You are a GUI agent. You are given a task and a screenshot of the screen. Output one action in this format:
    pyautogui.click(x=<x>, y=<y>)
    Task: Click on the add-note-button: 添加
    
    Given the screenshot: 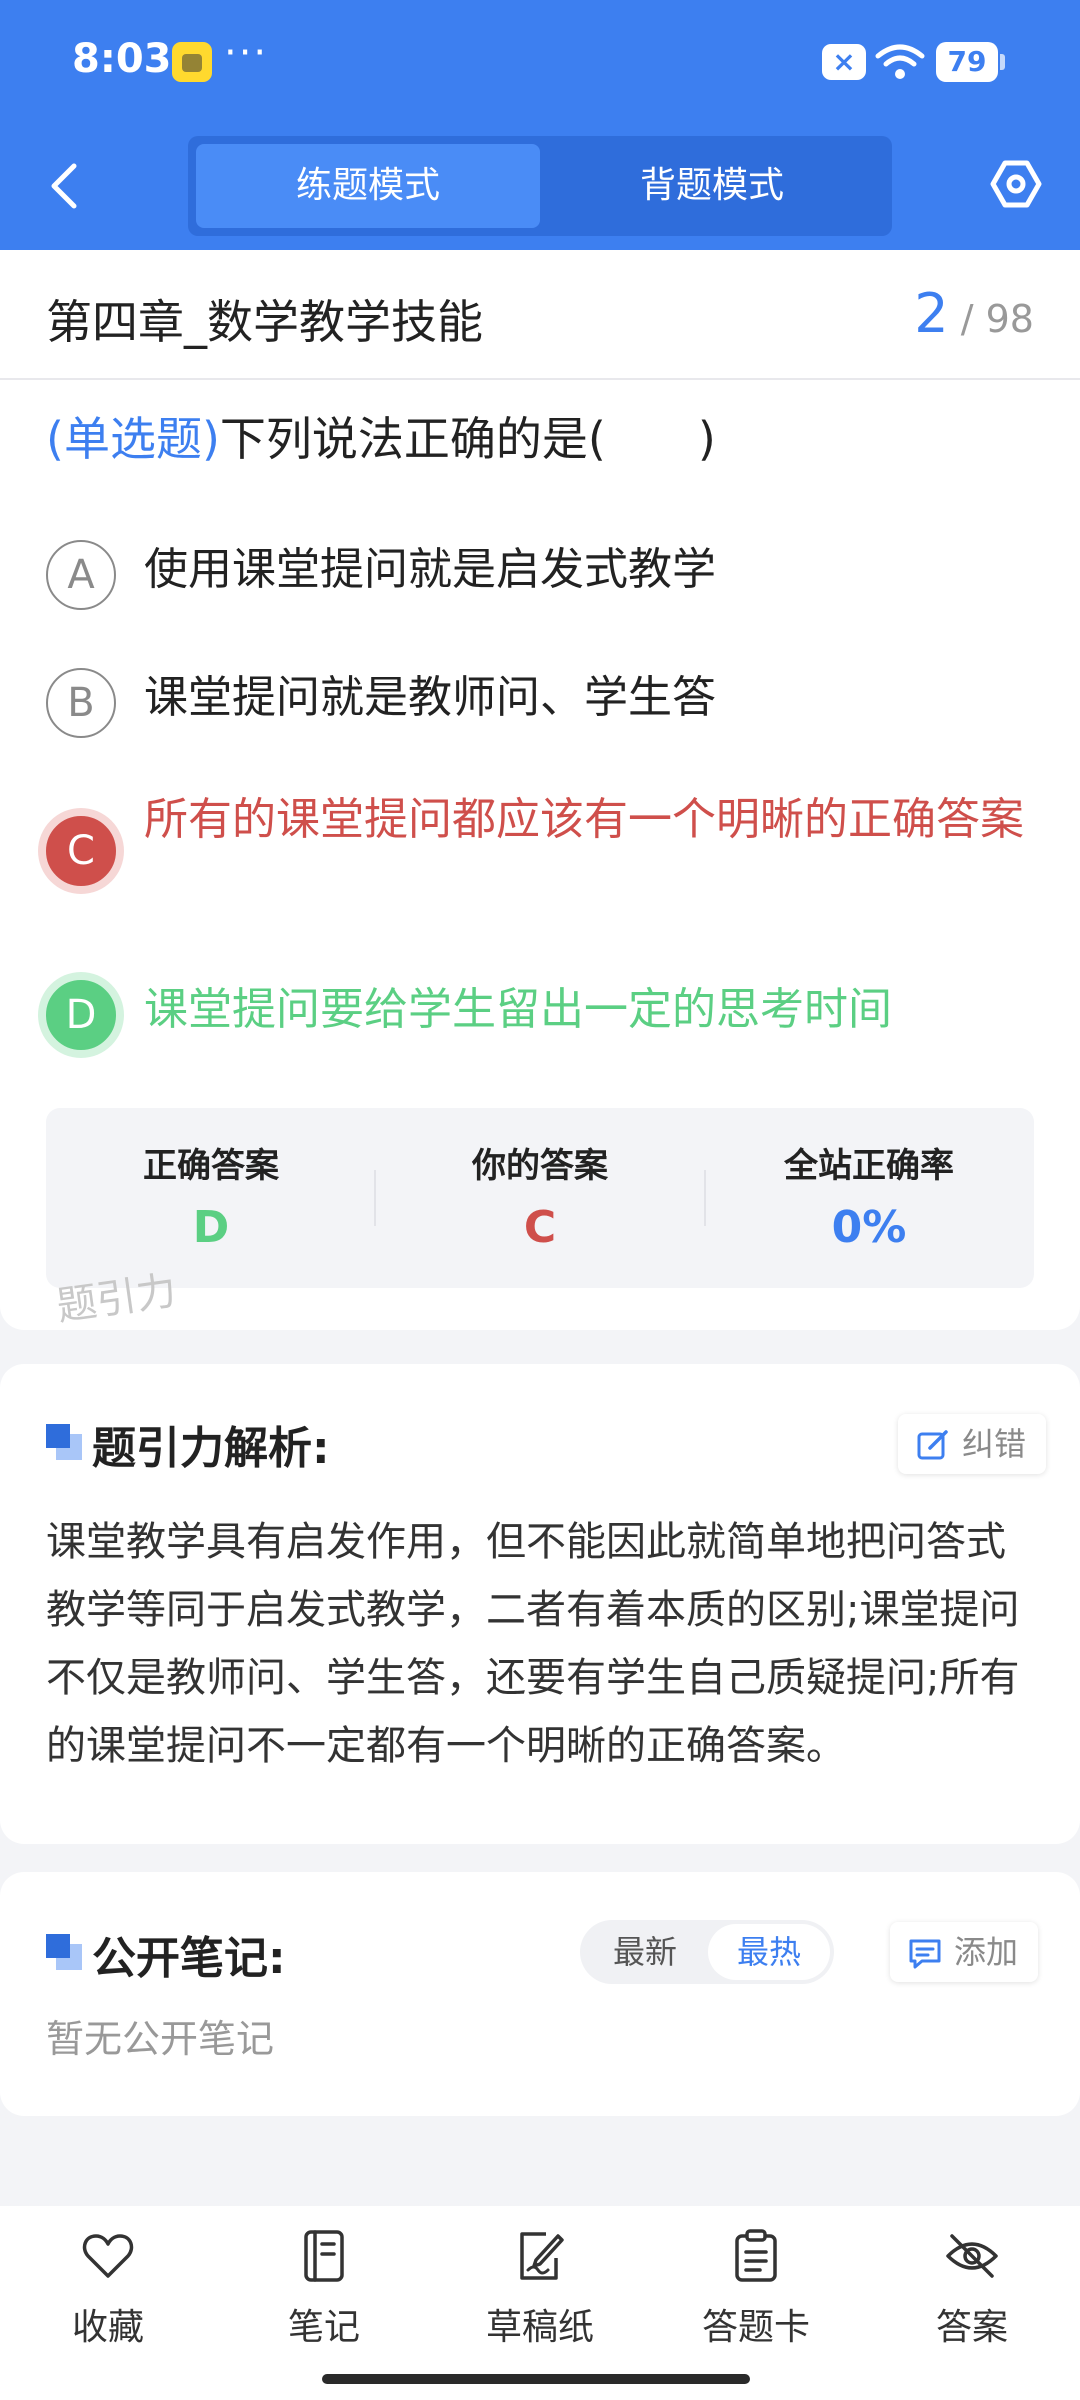 What is the action you would take?
    pyautogui.click(x=964, y=1952)
    